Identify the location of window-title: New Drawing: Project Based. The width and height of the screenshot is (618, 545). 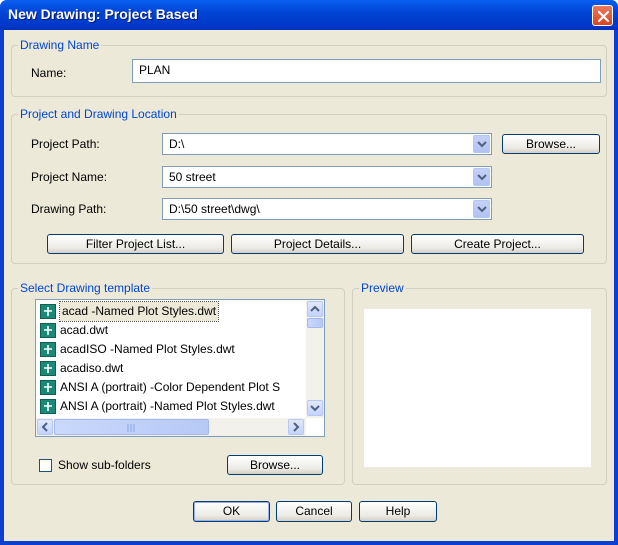
(103, 14).